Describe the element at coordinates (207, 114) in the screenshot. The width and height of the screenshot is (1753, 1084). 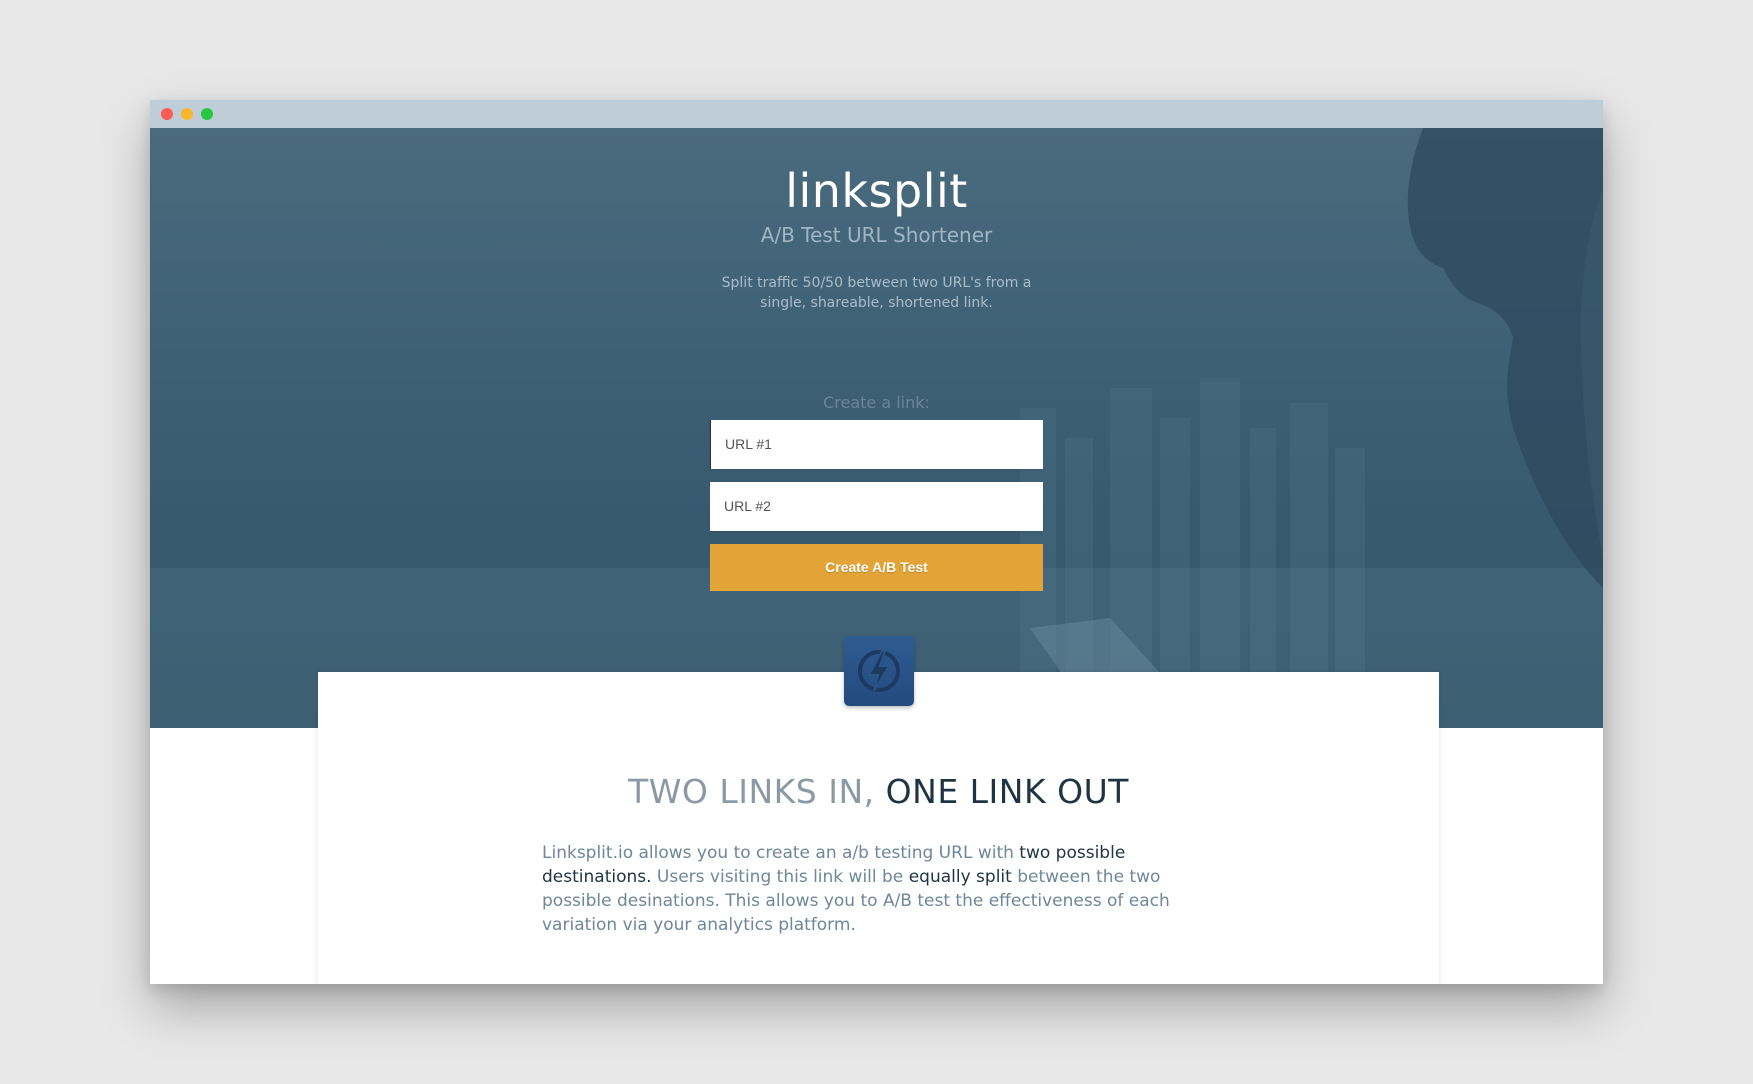
I see `maximize-window-button` at that location.